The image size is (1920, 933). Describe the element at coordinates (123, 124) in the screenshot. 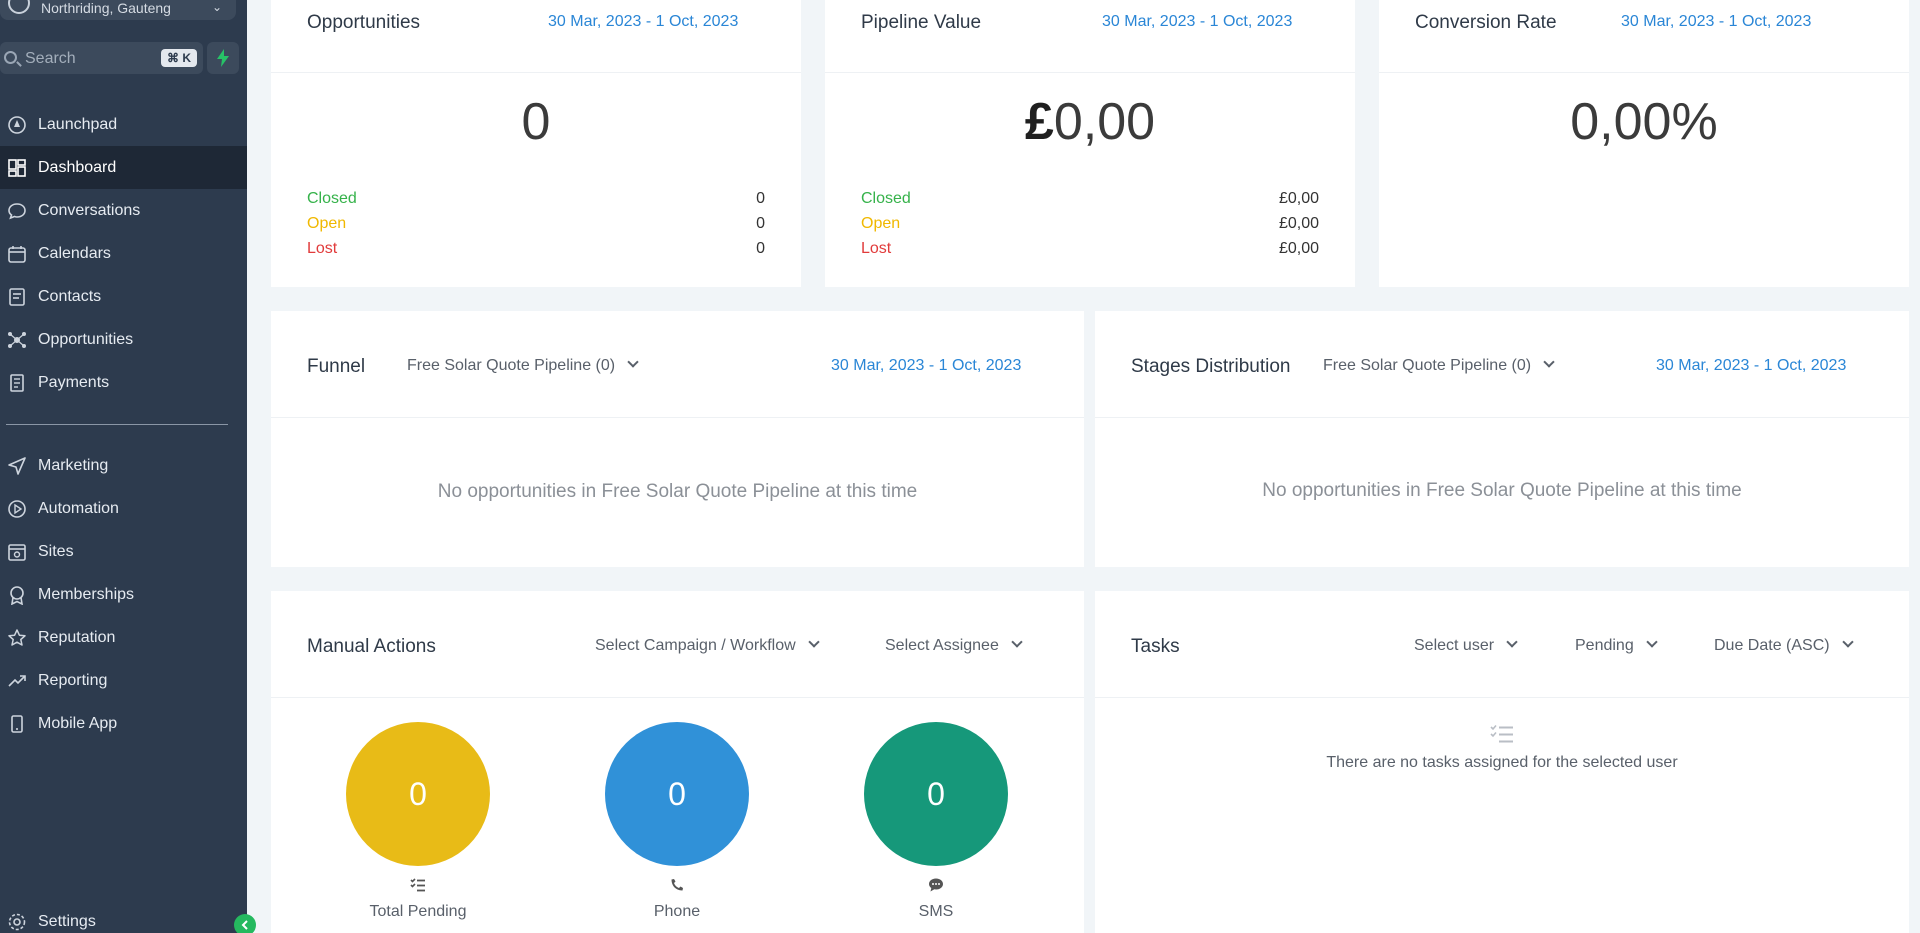

I see `sidebar-item-launchpad: Launchpad` at that location.